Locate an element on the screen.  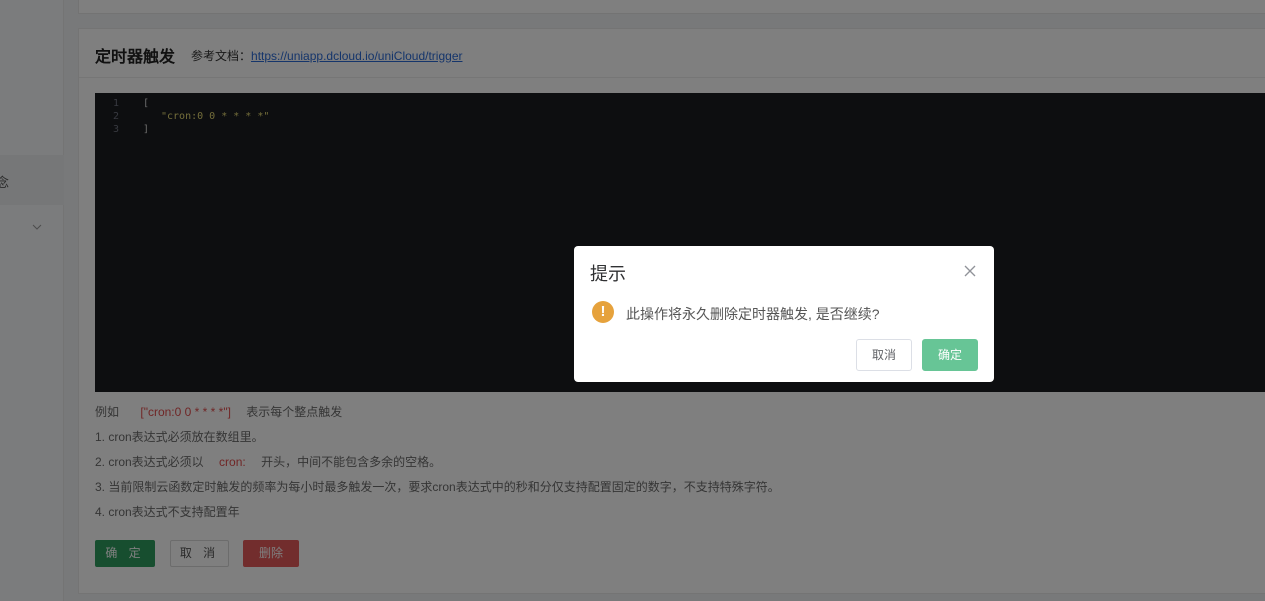
close-icon is located at coordinates (970, 271).